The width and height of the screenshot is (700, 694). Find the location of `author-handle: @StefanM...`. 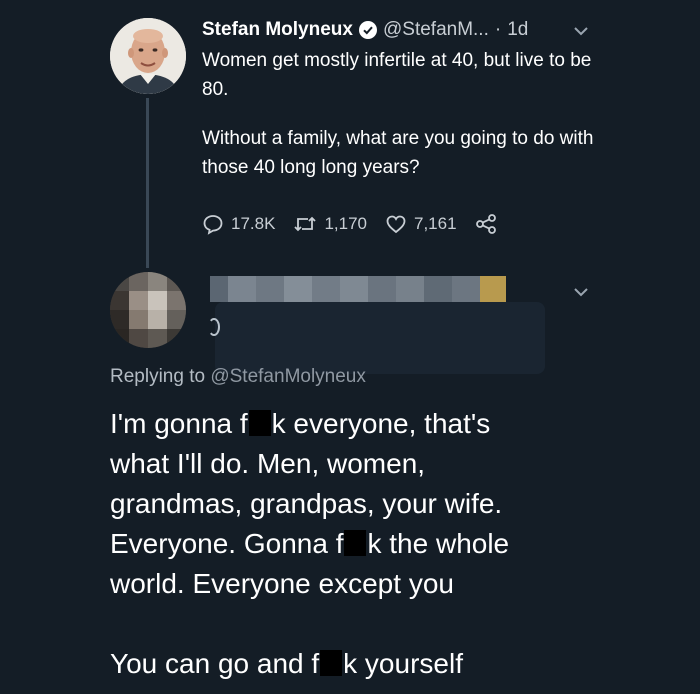

author-handle: @StefanM... is located at coordinates (436, 30).